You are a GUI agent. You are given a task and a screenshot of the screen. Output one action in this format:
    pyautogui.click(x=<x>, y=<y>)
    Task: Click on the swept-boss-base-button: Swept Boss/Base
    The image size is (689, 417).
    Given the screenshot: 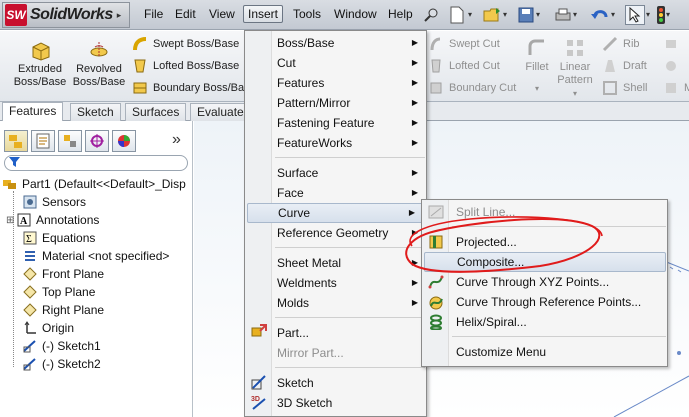 What is the action you would take?
    pyautogui.click(x=185, y=44)
    